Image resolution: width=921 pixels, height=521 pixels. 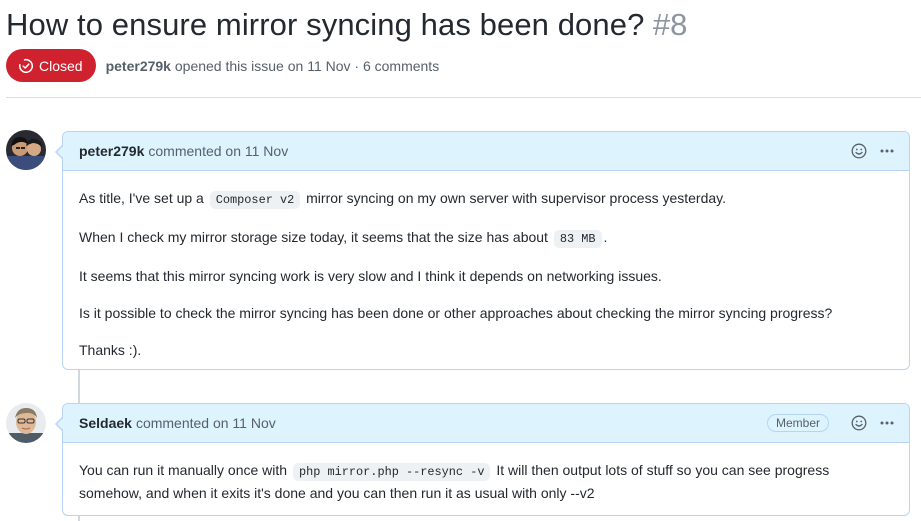 What do you see at coordinates (26, 150) in the screenshot?
I see `avatar-peter279k` at bounding box center [26, 150].